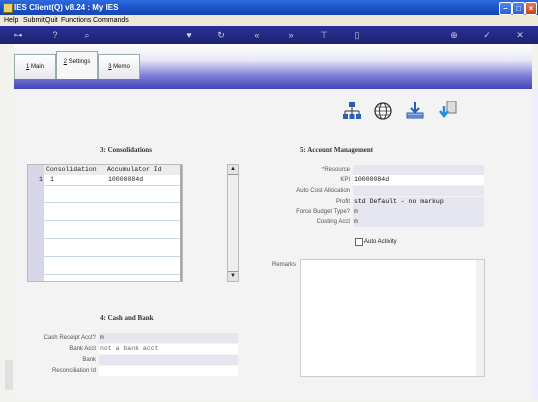 Image resolution: width=538 pixels, height=402 pixels. Describe the element at coordinates (323, 212) in the screenshot. I see `force-budget-type-label: Force Budget Type?` at that location.